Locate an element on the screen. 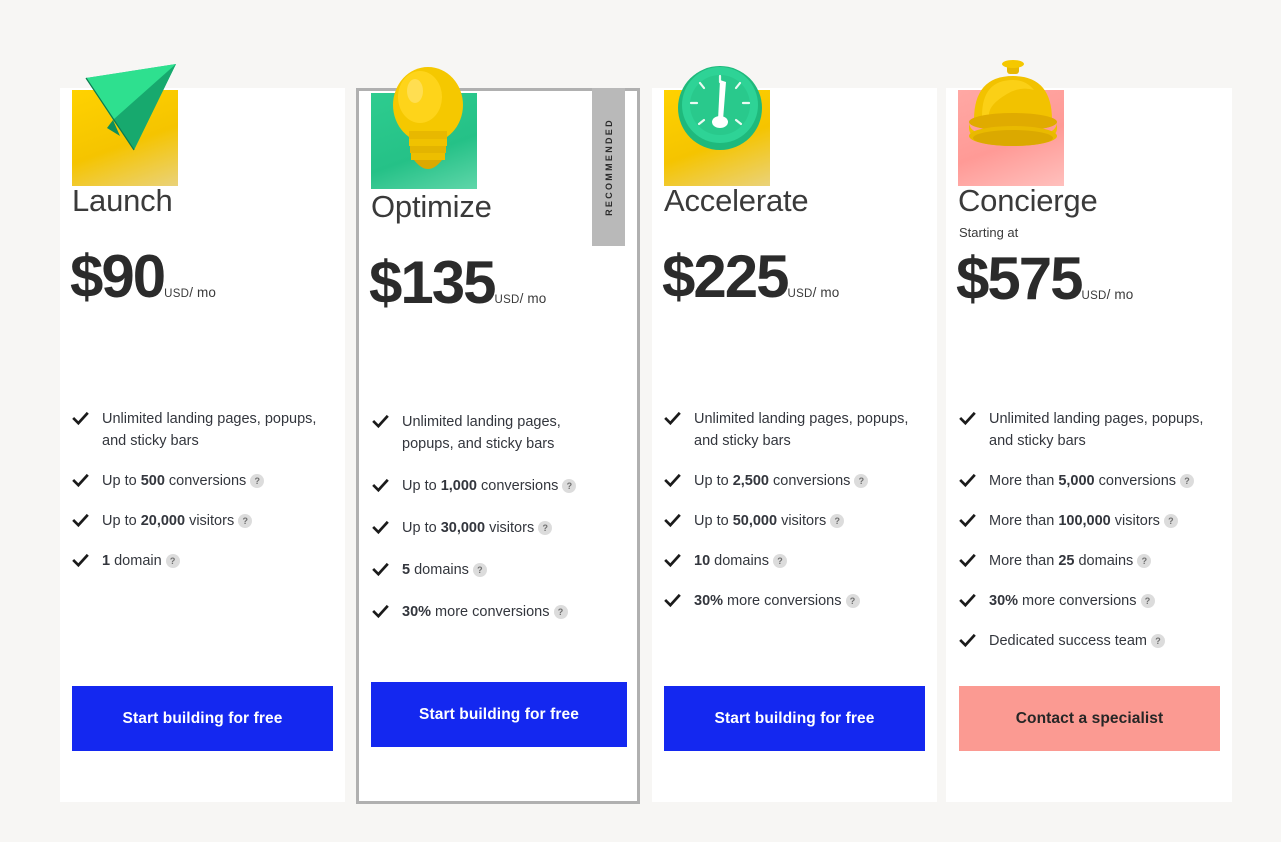 The height and width of the screenshot is (842, 1281). feature-text-value: 1 is located at coordinates (106, 561).